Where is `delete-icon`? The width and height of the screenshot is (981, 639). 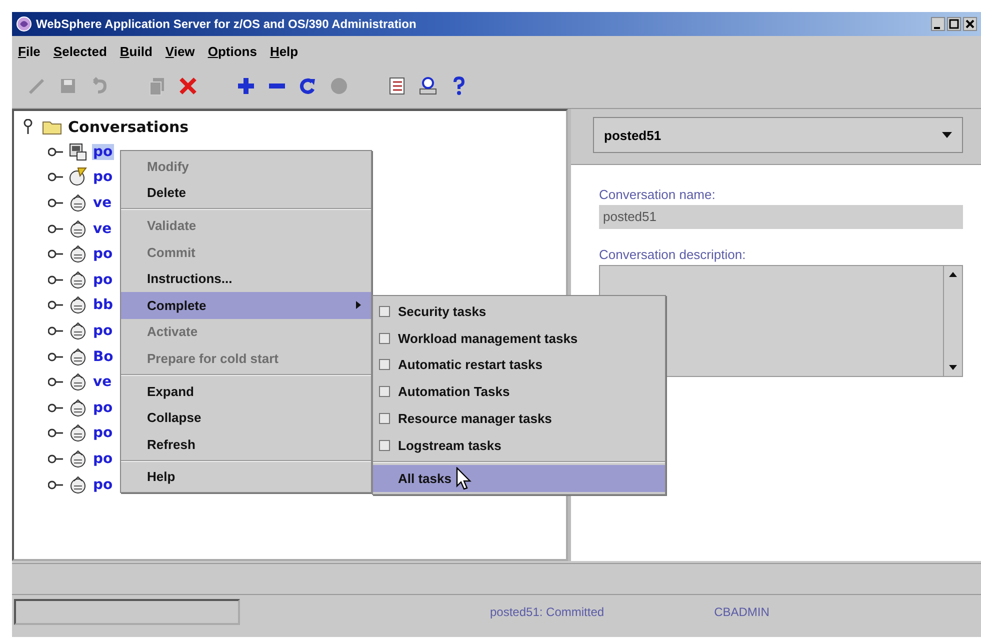 delete-icon is located at coordinates (188, 86).